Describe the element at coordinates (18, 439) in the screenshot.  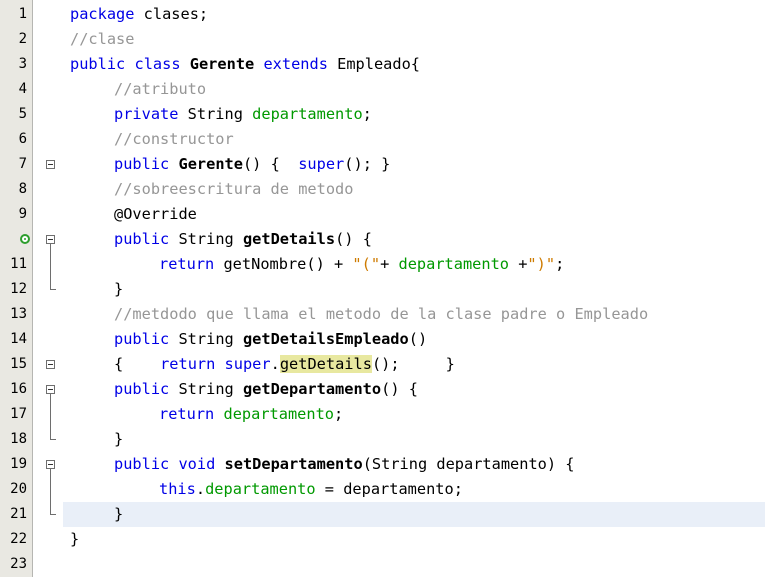
I see `line-number: 18` at that location.